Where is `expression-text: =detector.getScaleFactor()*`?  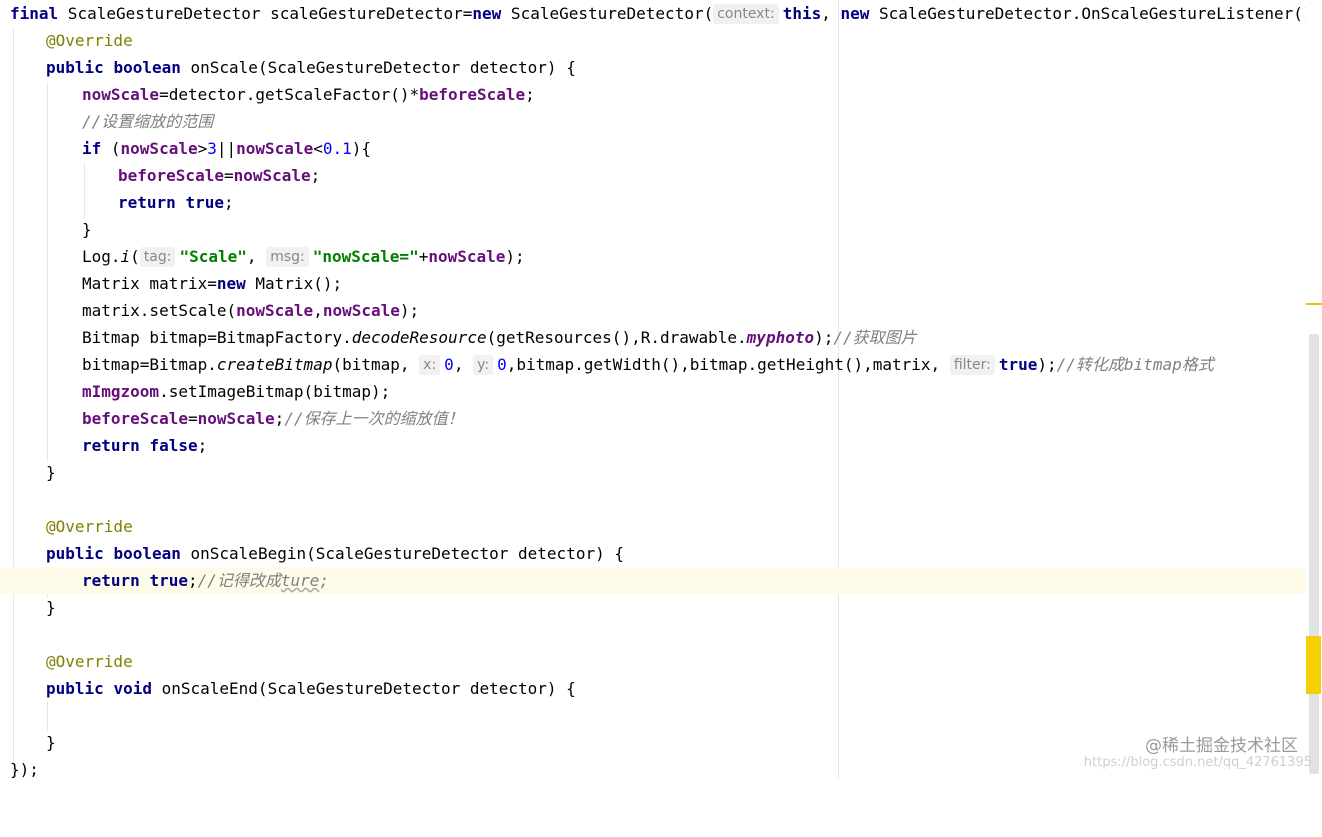
expression-text: =detector.getScaleFactor()* is located at coordinates (289, 94).